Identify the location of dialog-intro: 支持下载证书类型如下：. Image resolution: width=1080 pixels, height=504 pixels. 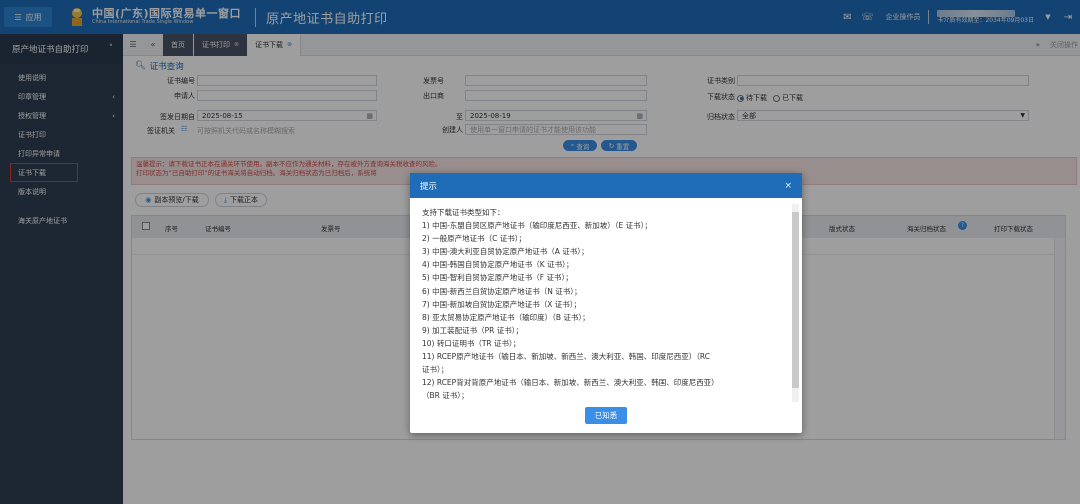
(463, 212).